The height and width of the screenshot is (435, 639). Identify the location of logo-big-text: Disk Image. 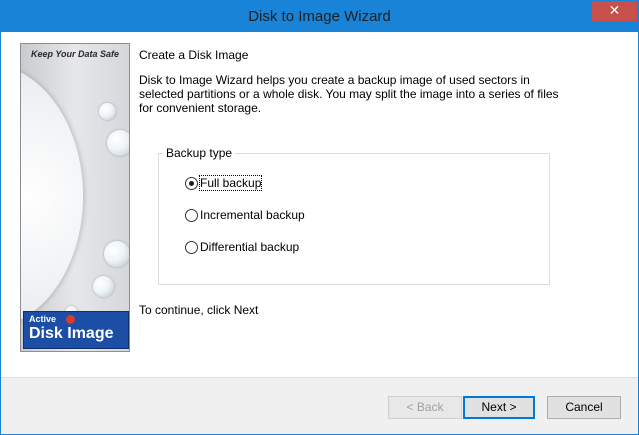
(71, 333).